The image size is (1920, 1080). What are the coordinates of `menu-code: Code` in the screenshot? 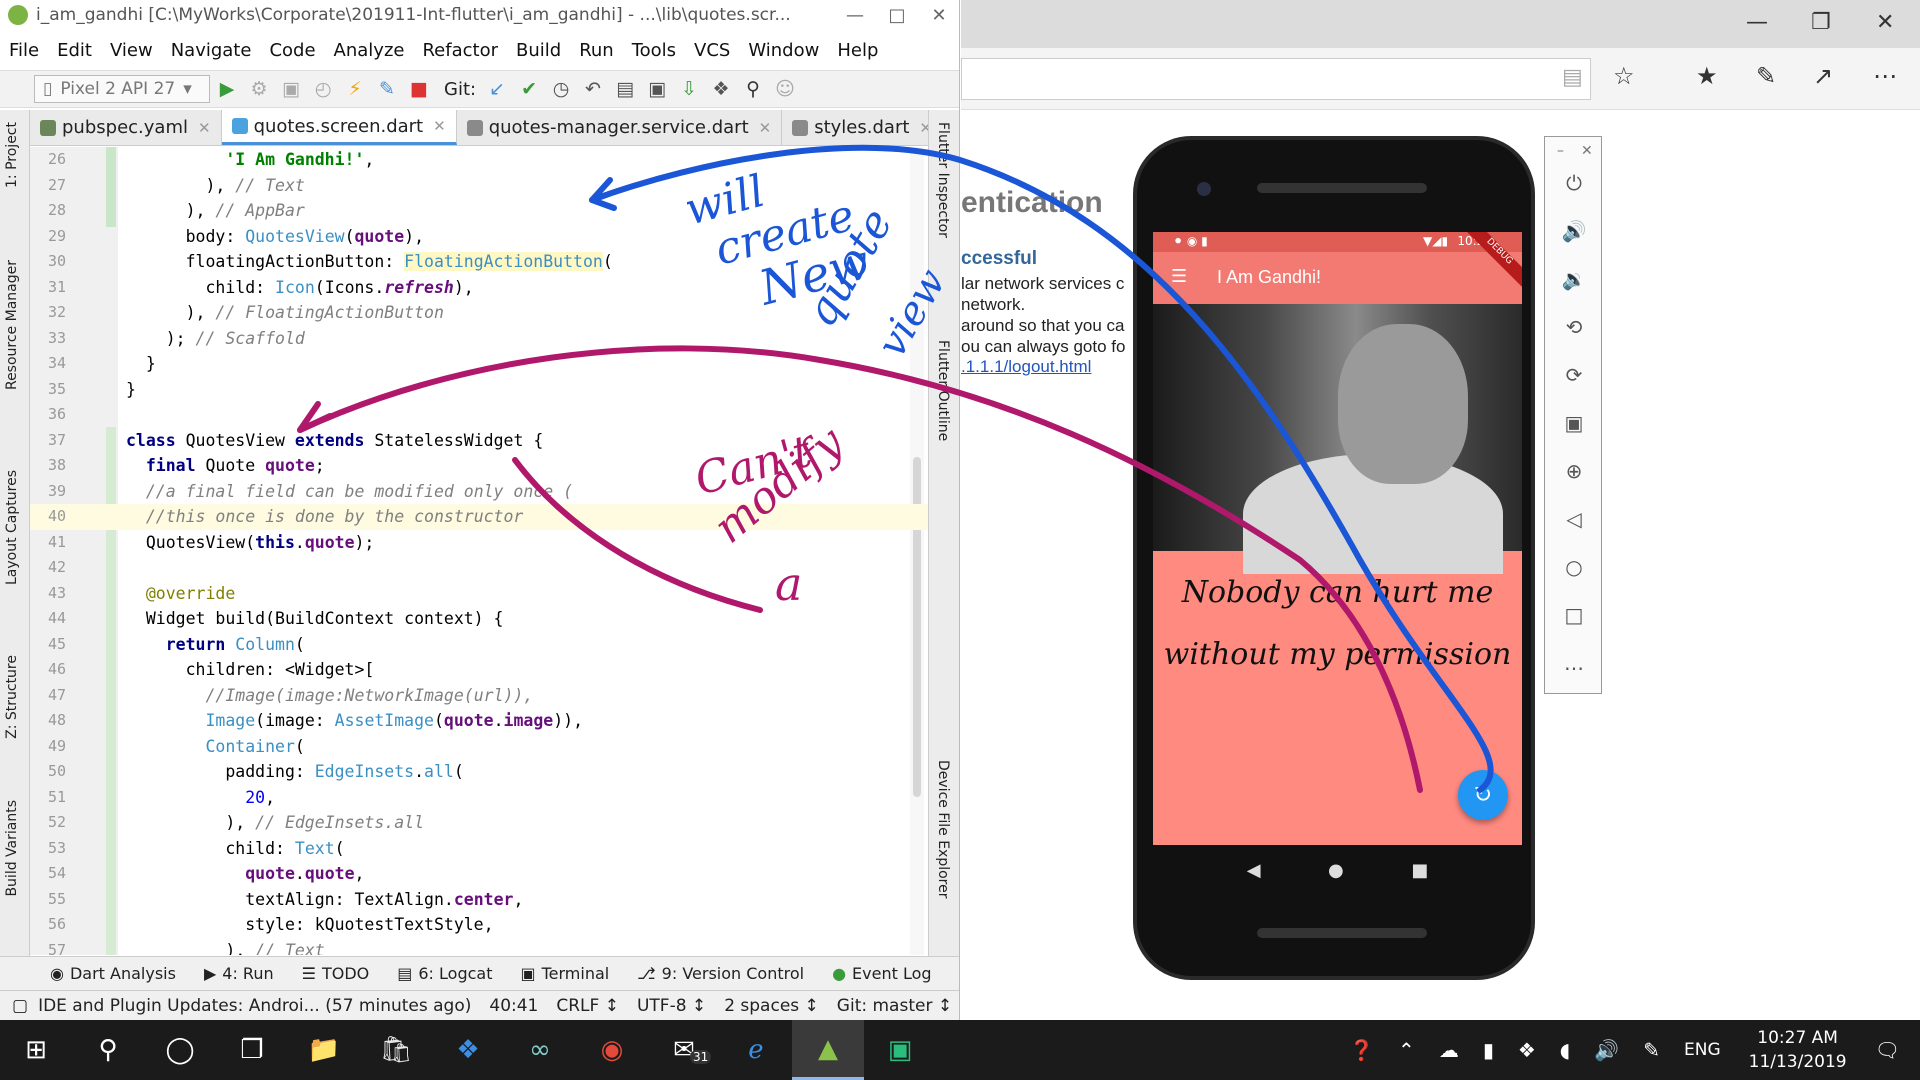 It's located at (292, 50).